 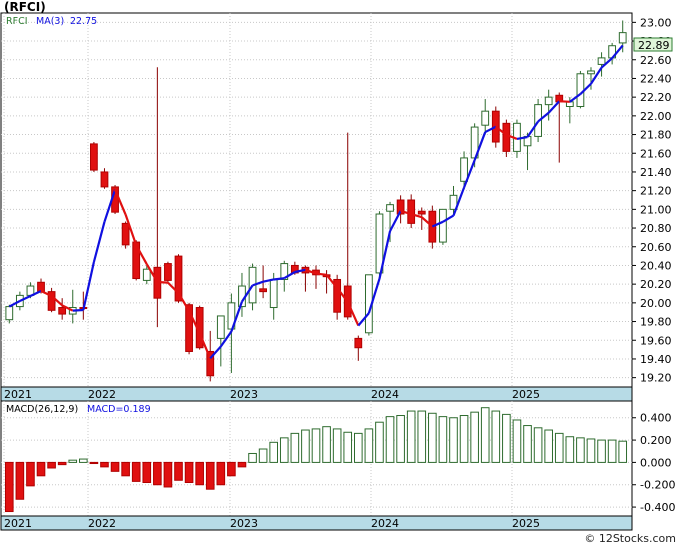 I want to click on macd-y-tick-label: 0.000, so click(x=656, y=462).